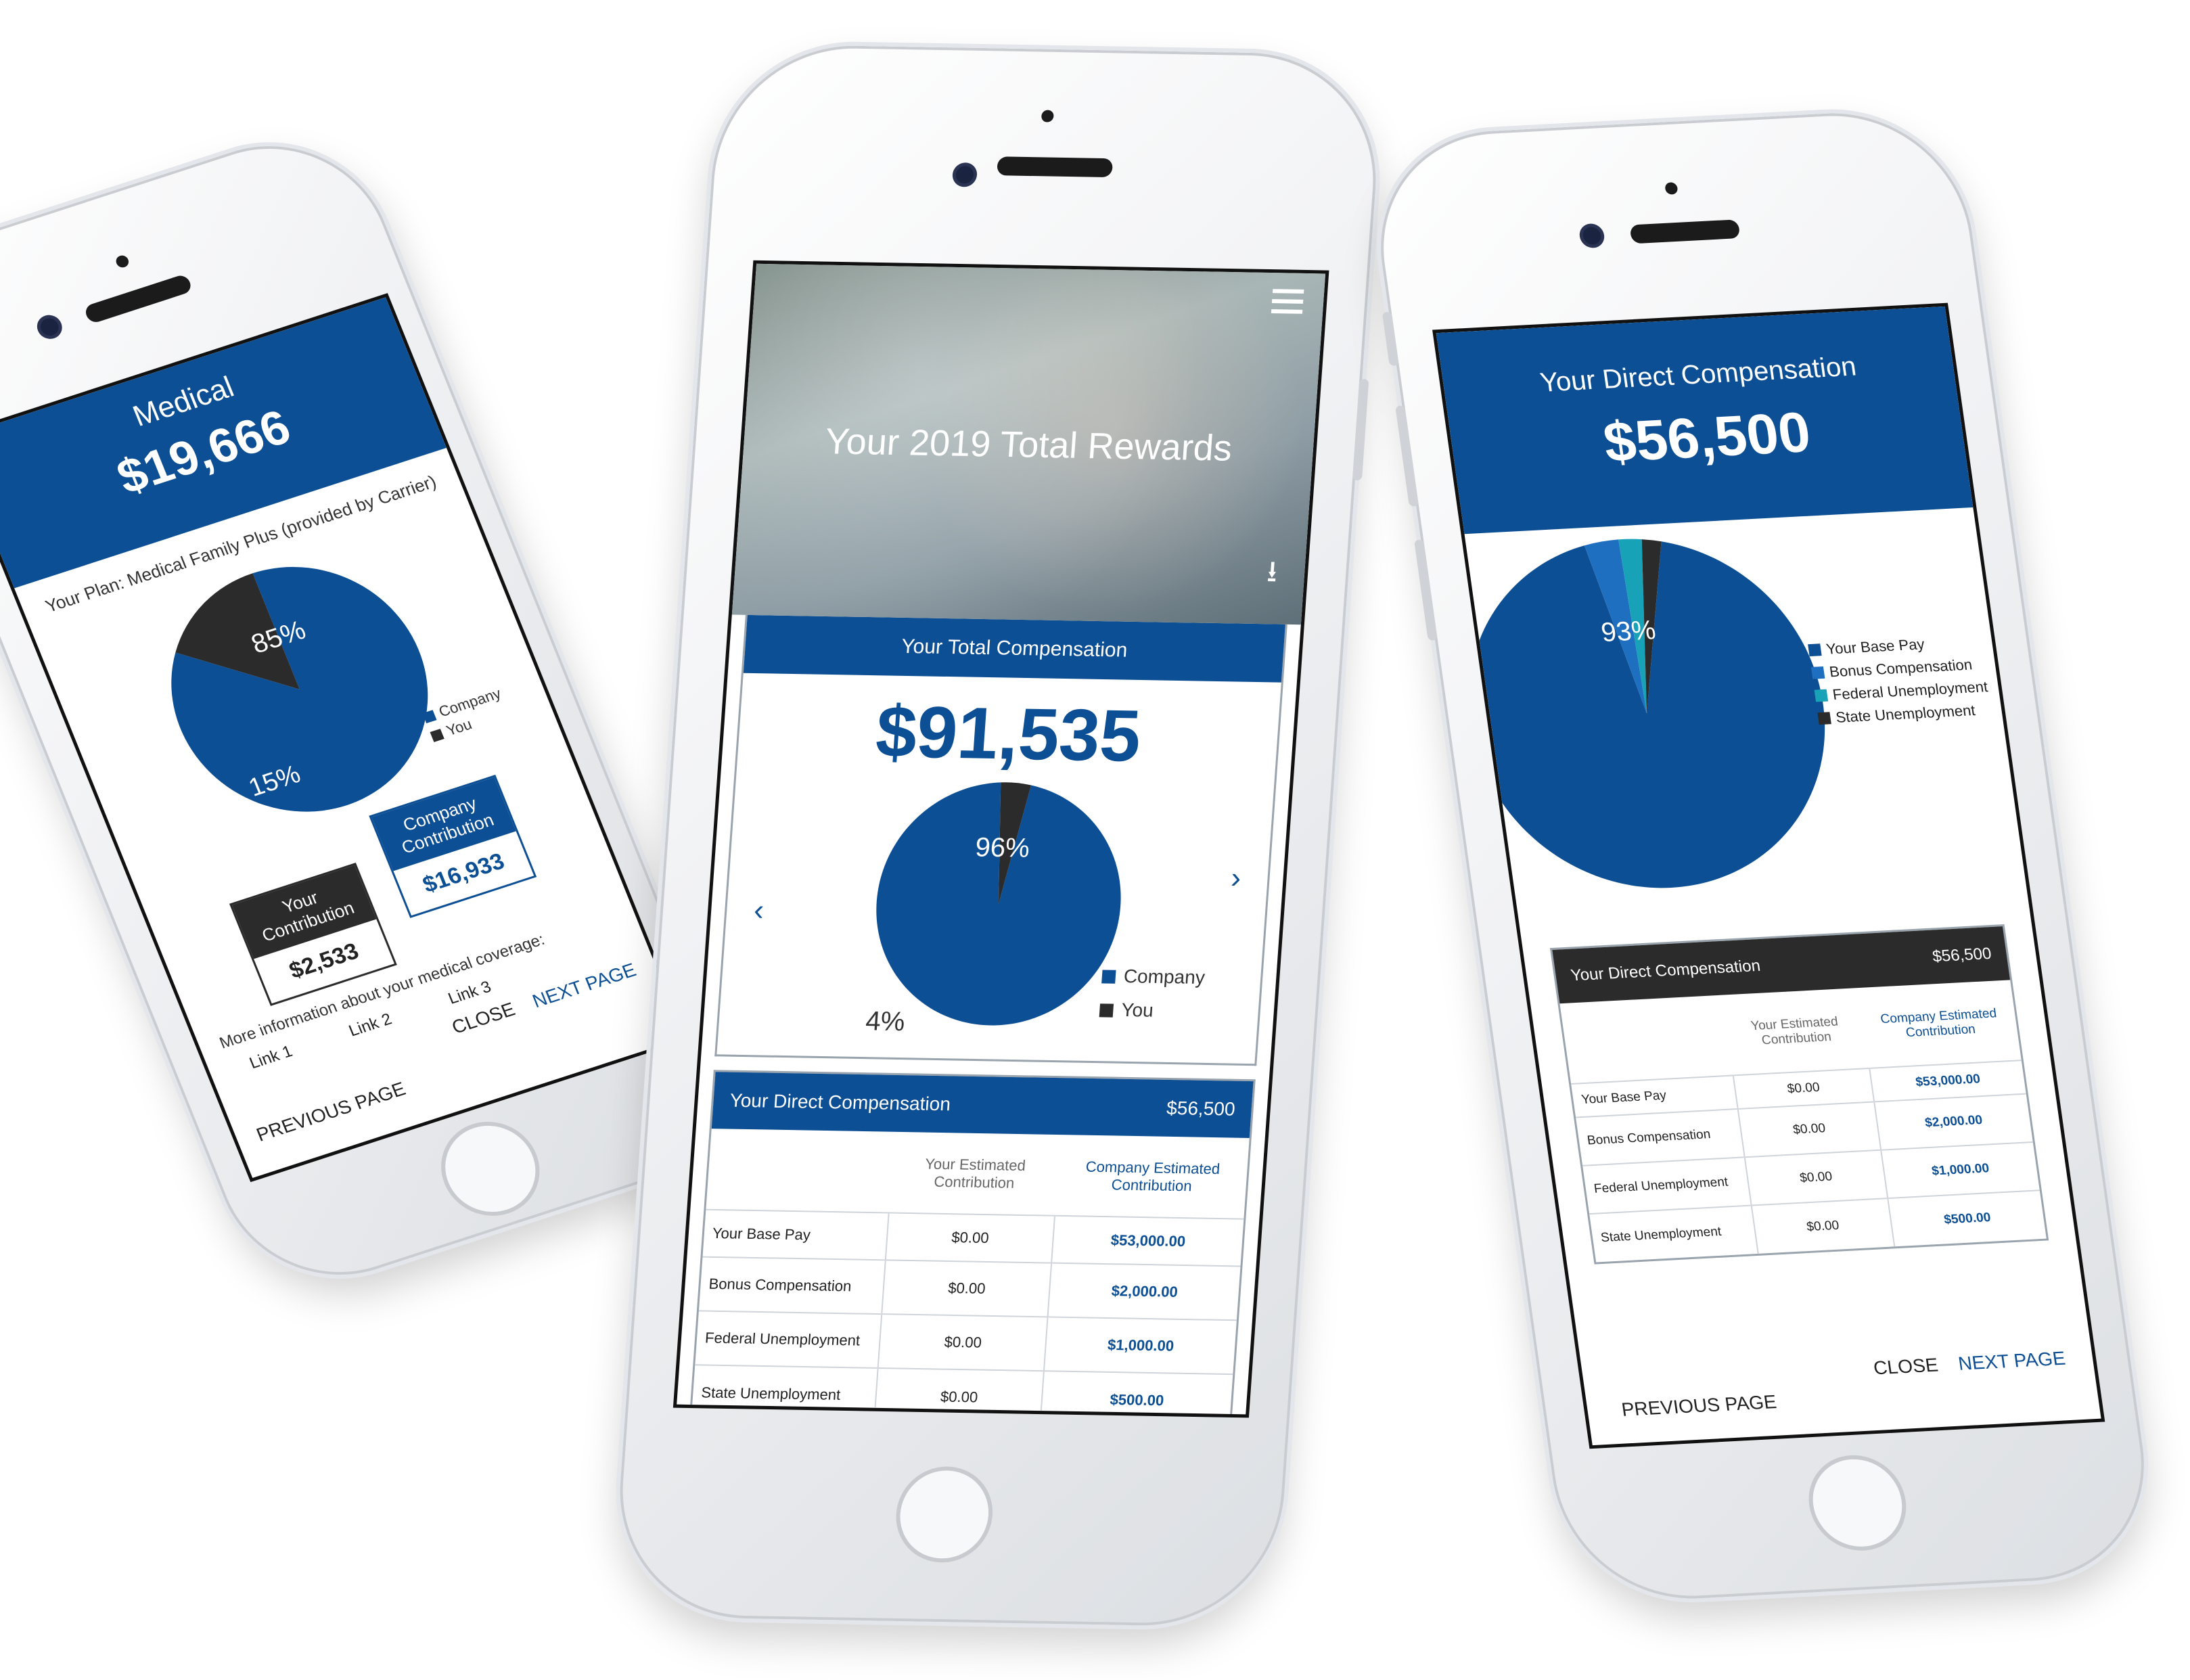 This screenshot has width=2190, height=1680. What do you see at coordinates (759, 911) in the screenshot?
I see `prev-chart-chevron-icon: ‹` at bounding box center [759, 911].